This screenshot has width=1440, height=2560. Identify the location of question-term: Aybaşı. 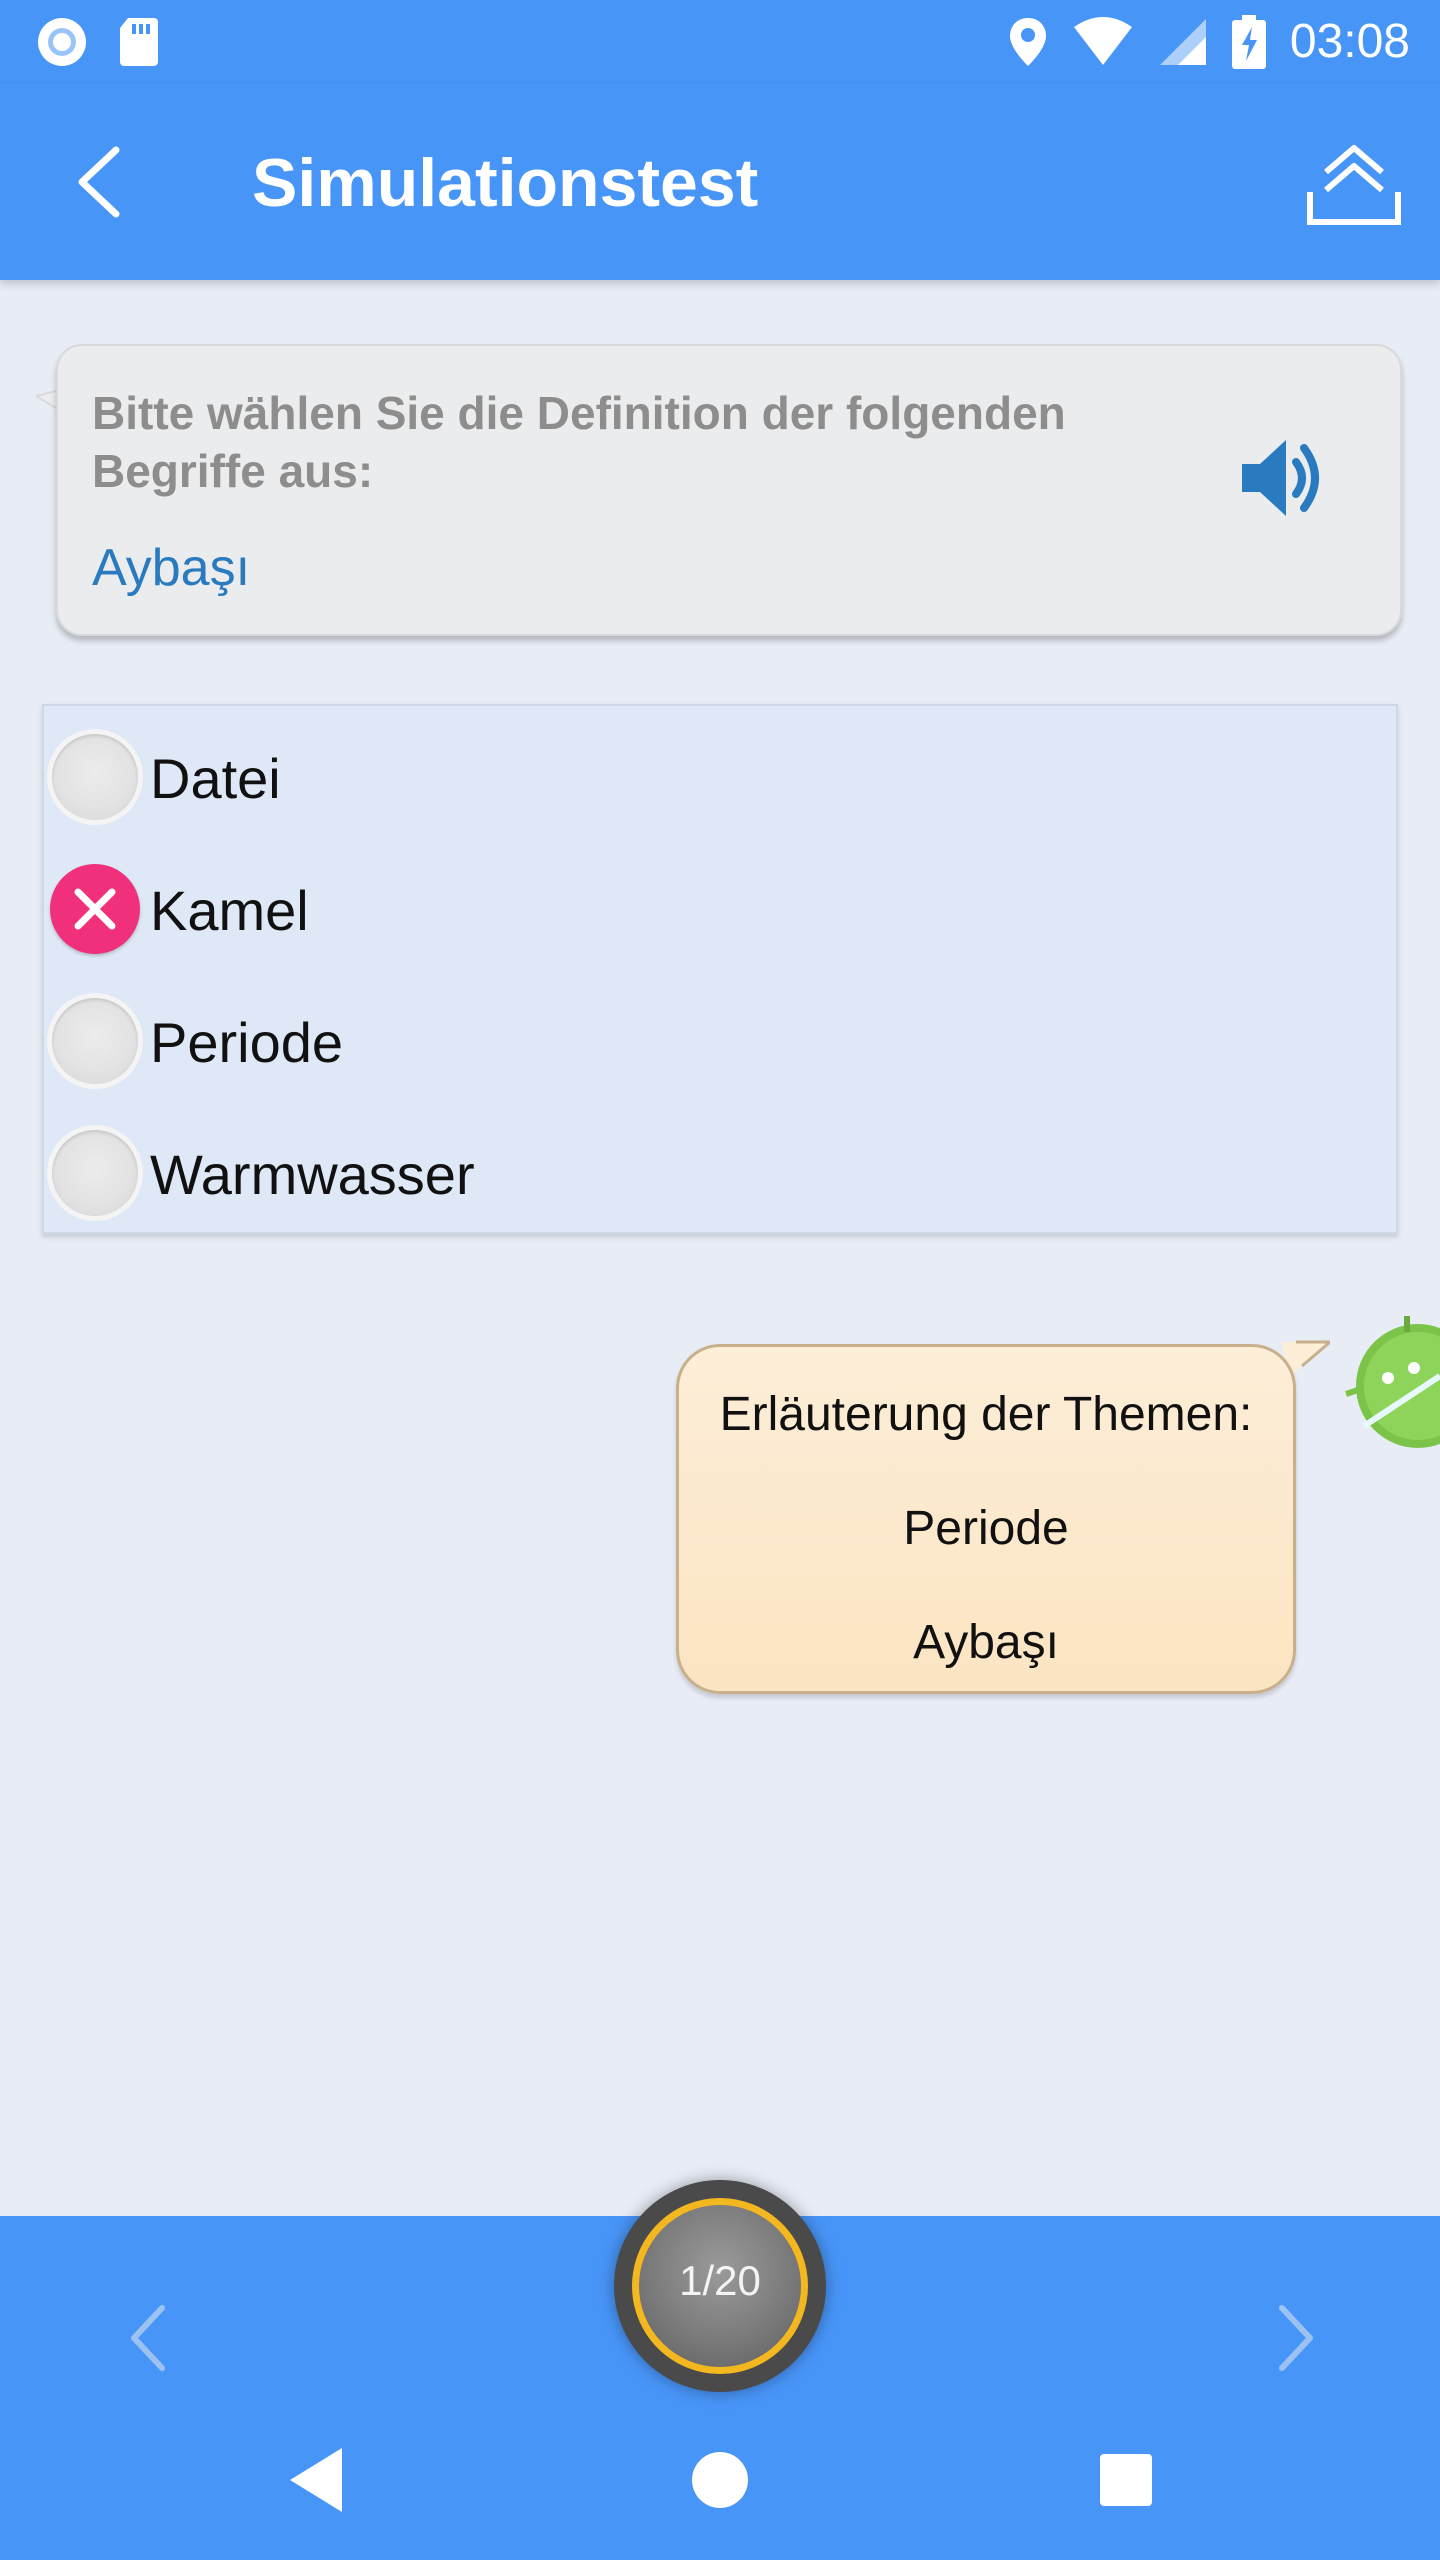
(171, 568).